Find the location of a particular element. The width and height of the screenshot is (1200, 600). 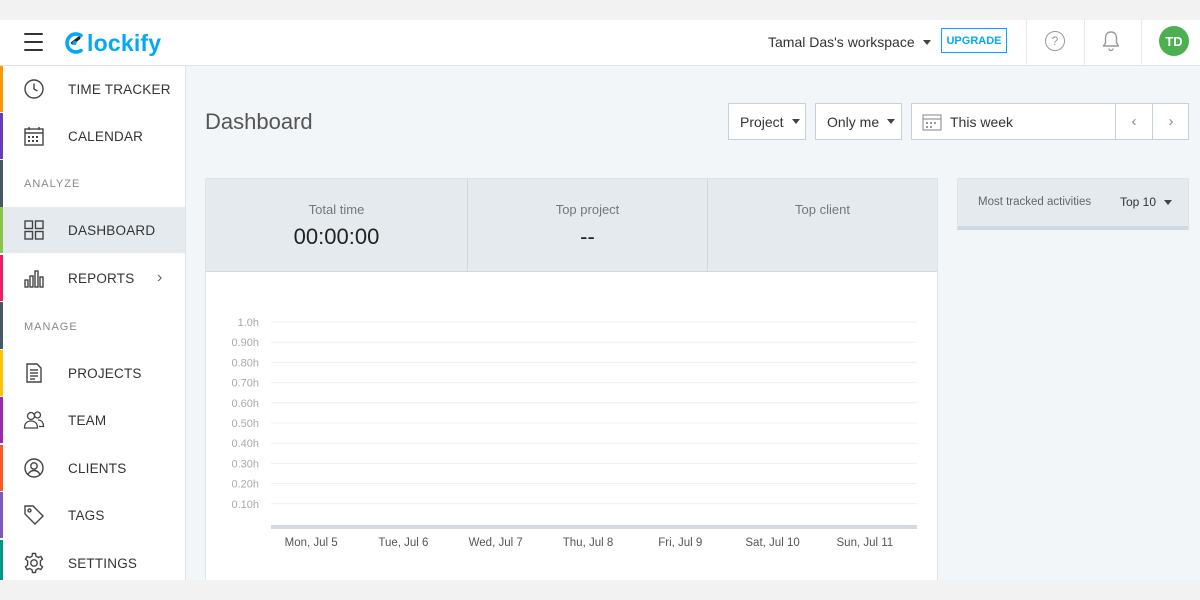

x-tick-label: Tue, Jul 6 is located at coordinates (403, 543).